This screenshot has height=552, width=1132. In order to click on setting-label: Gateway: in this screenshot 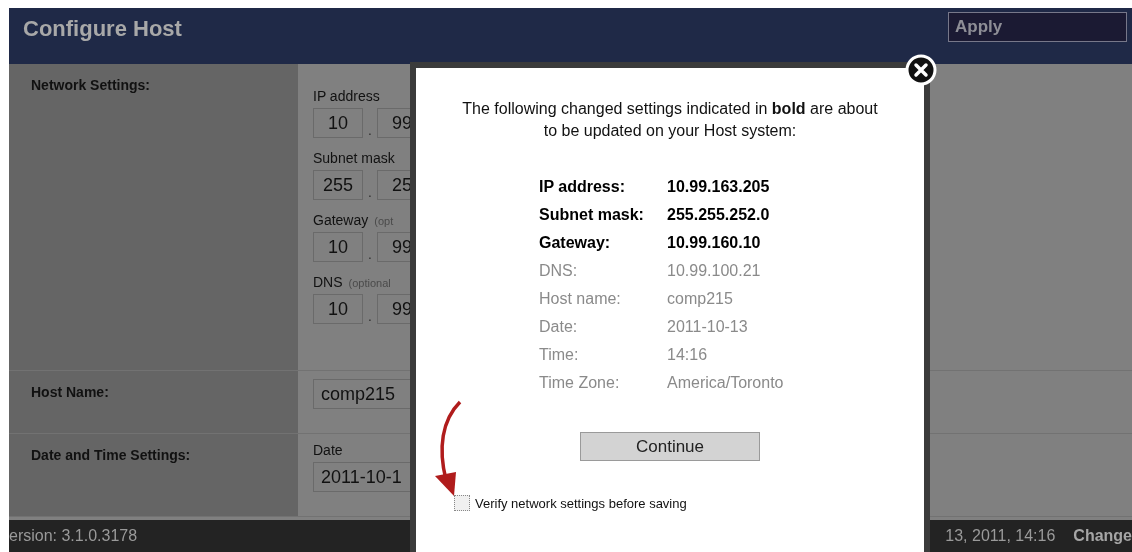, I will do `click(575, 243)`.